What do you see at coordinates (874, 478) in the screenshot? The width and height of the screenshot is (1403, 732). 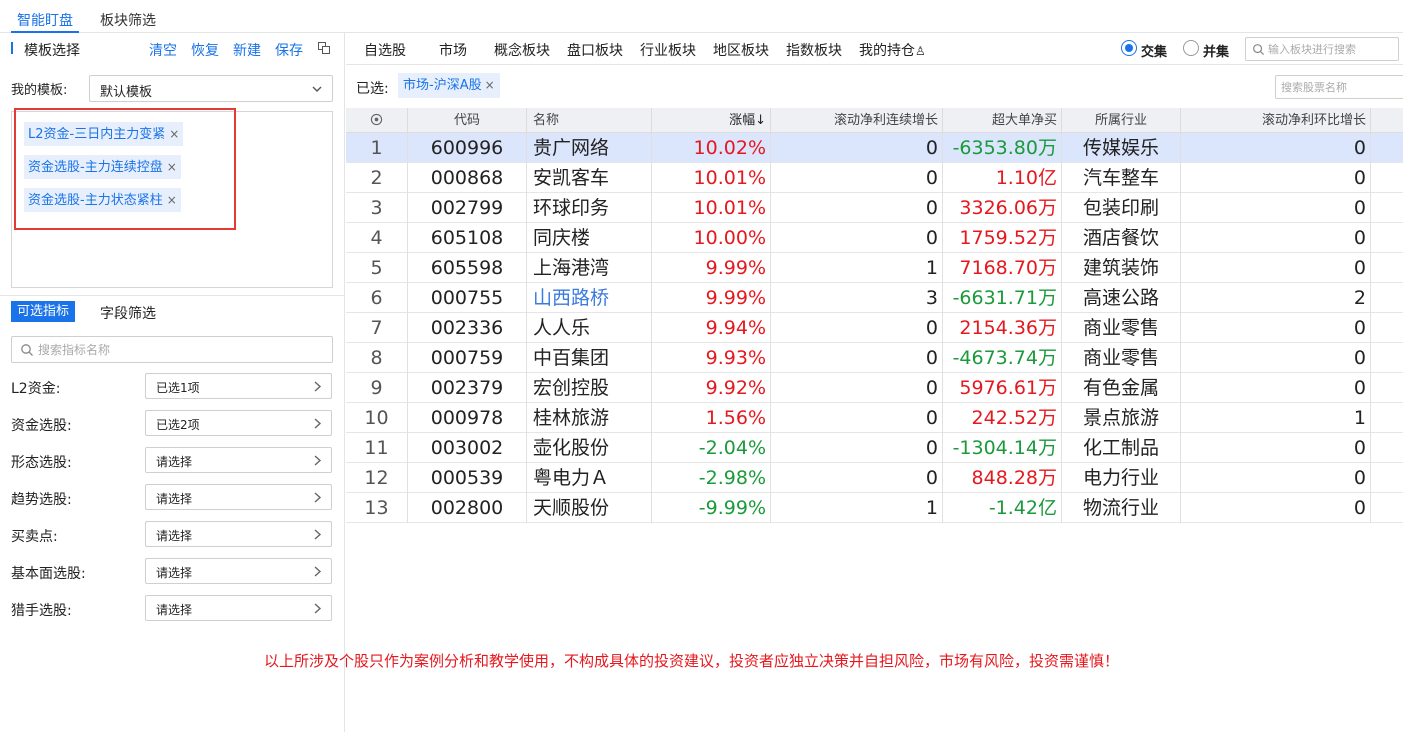 I see `table-row: 12 000539 粤电力Ａ -2.98% 0 848.28万 电力行业 0` at bounding box center [874, 478].